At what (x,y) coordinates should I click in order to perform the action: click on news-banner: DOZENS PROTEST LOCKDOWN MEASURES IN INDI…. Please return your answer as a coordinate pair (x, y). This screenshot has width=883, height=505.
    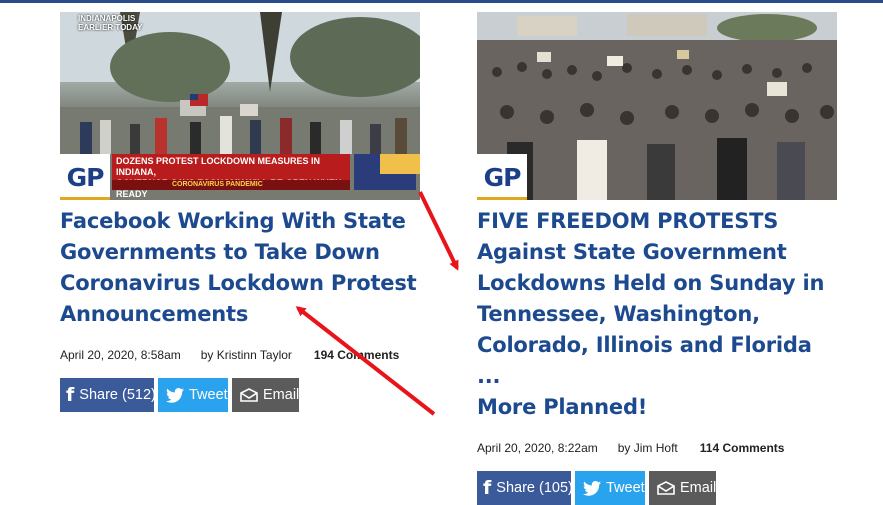
    Looking at the image, I should click on (266, 176).